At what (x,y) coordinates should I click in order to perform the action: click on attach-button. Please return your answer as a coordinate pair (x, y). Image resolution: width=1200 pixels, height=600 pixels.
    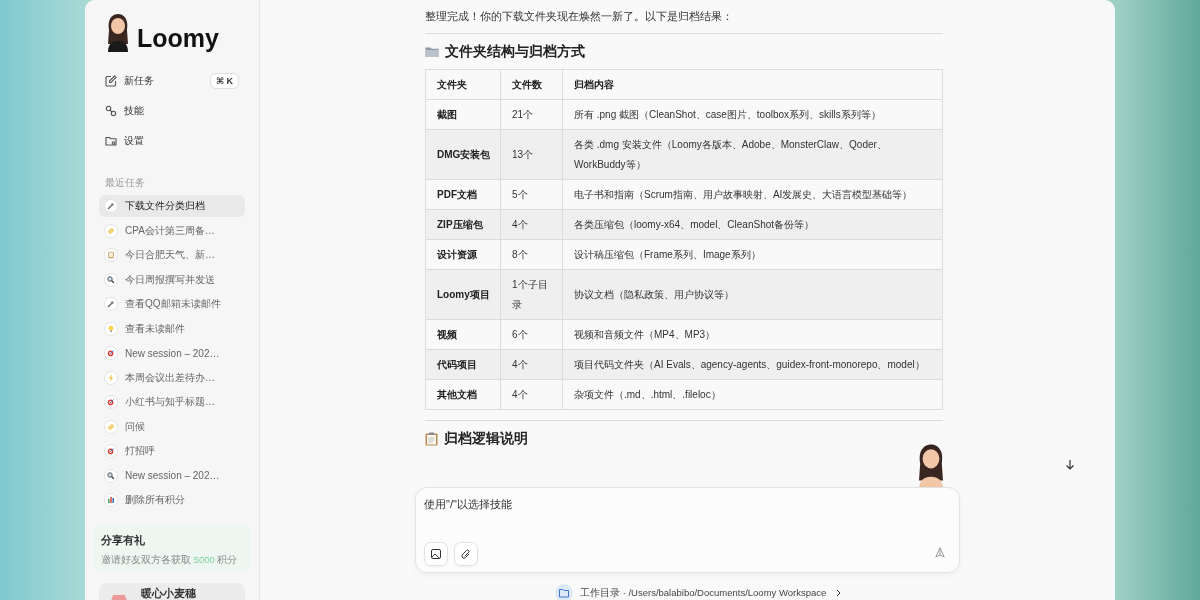
    Looking at the image, I should click on (466, 554).